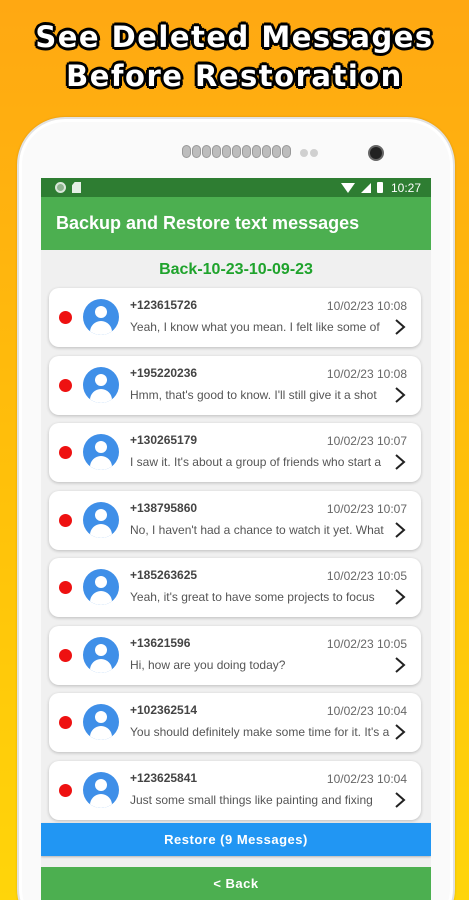 Image resolution: width=469 pixels, height=900 pixels. Describe the element at coordinates (236, 883) in the screenshot. I see `back-button: < Back` at that location.